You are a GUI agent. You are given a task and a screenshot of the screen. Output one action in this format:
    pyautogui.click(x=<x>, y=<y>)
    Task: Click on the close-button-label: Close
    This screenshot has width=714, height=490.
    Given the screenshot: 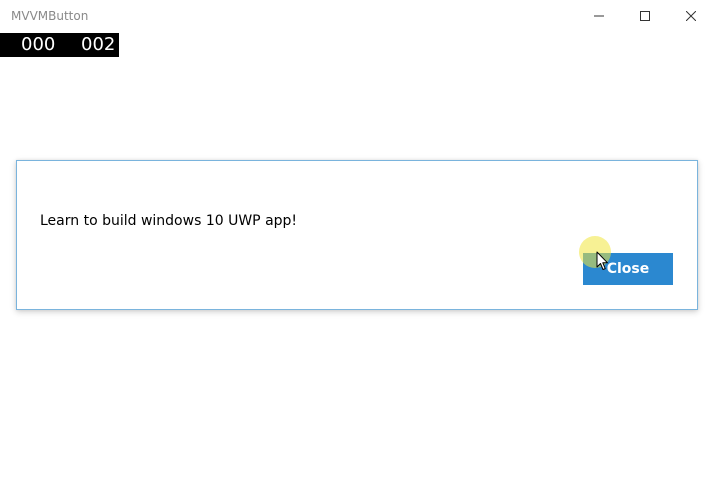 What is the action you would take?
    pyautogui.click(x=628, y=269)
    